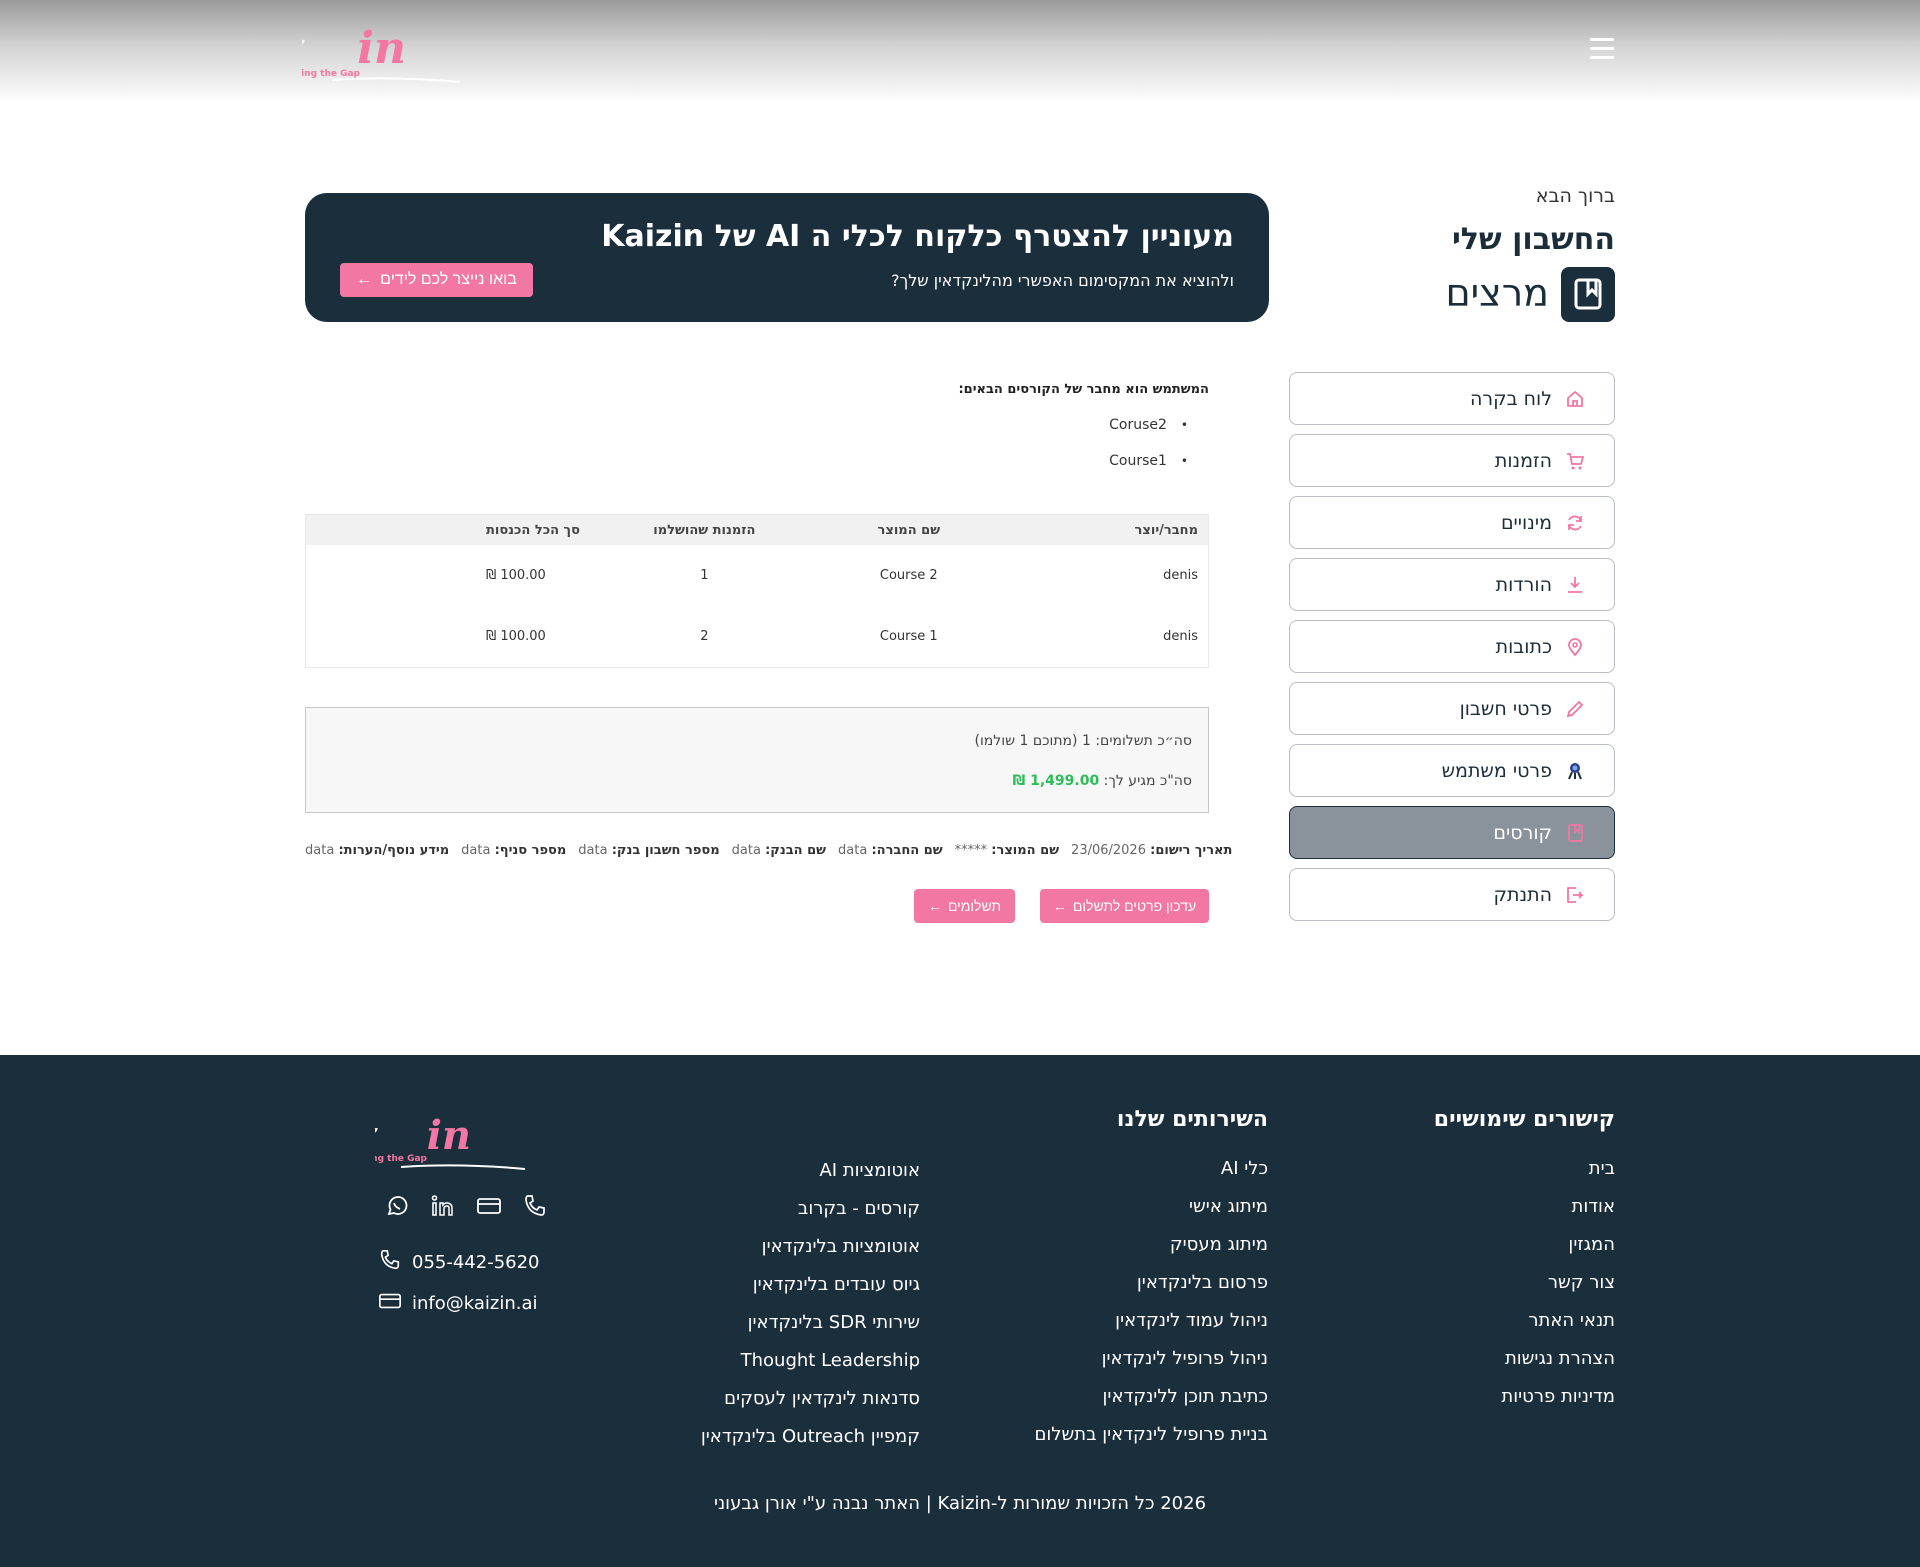 The width and height of the screenshot is (1920, 1567). What do you see at coordinates (796, 850) in the screenshot?
I see `meta-label: שם הבנק:` at bounding box center [796, 850].